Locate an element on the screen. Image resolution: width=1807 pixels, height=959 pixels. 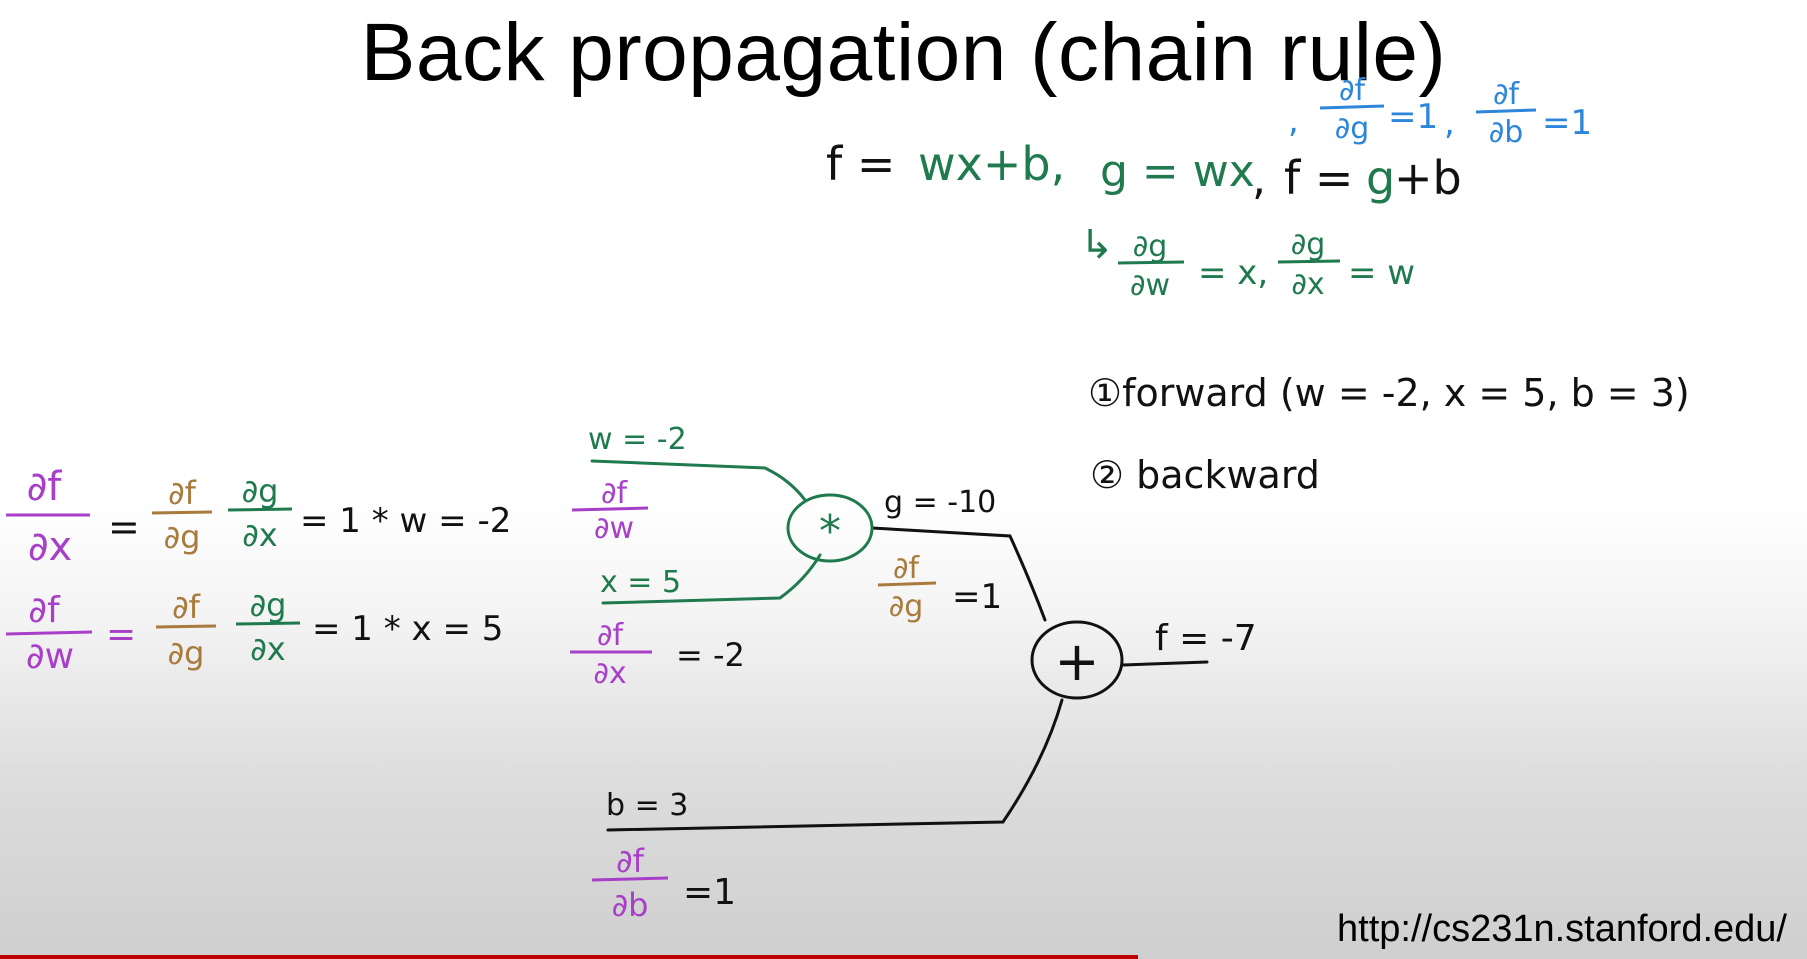
w-value-label: w = -2 is located at coordinates (637, 439).